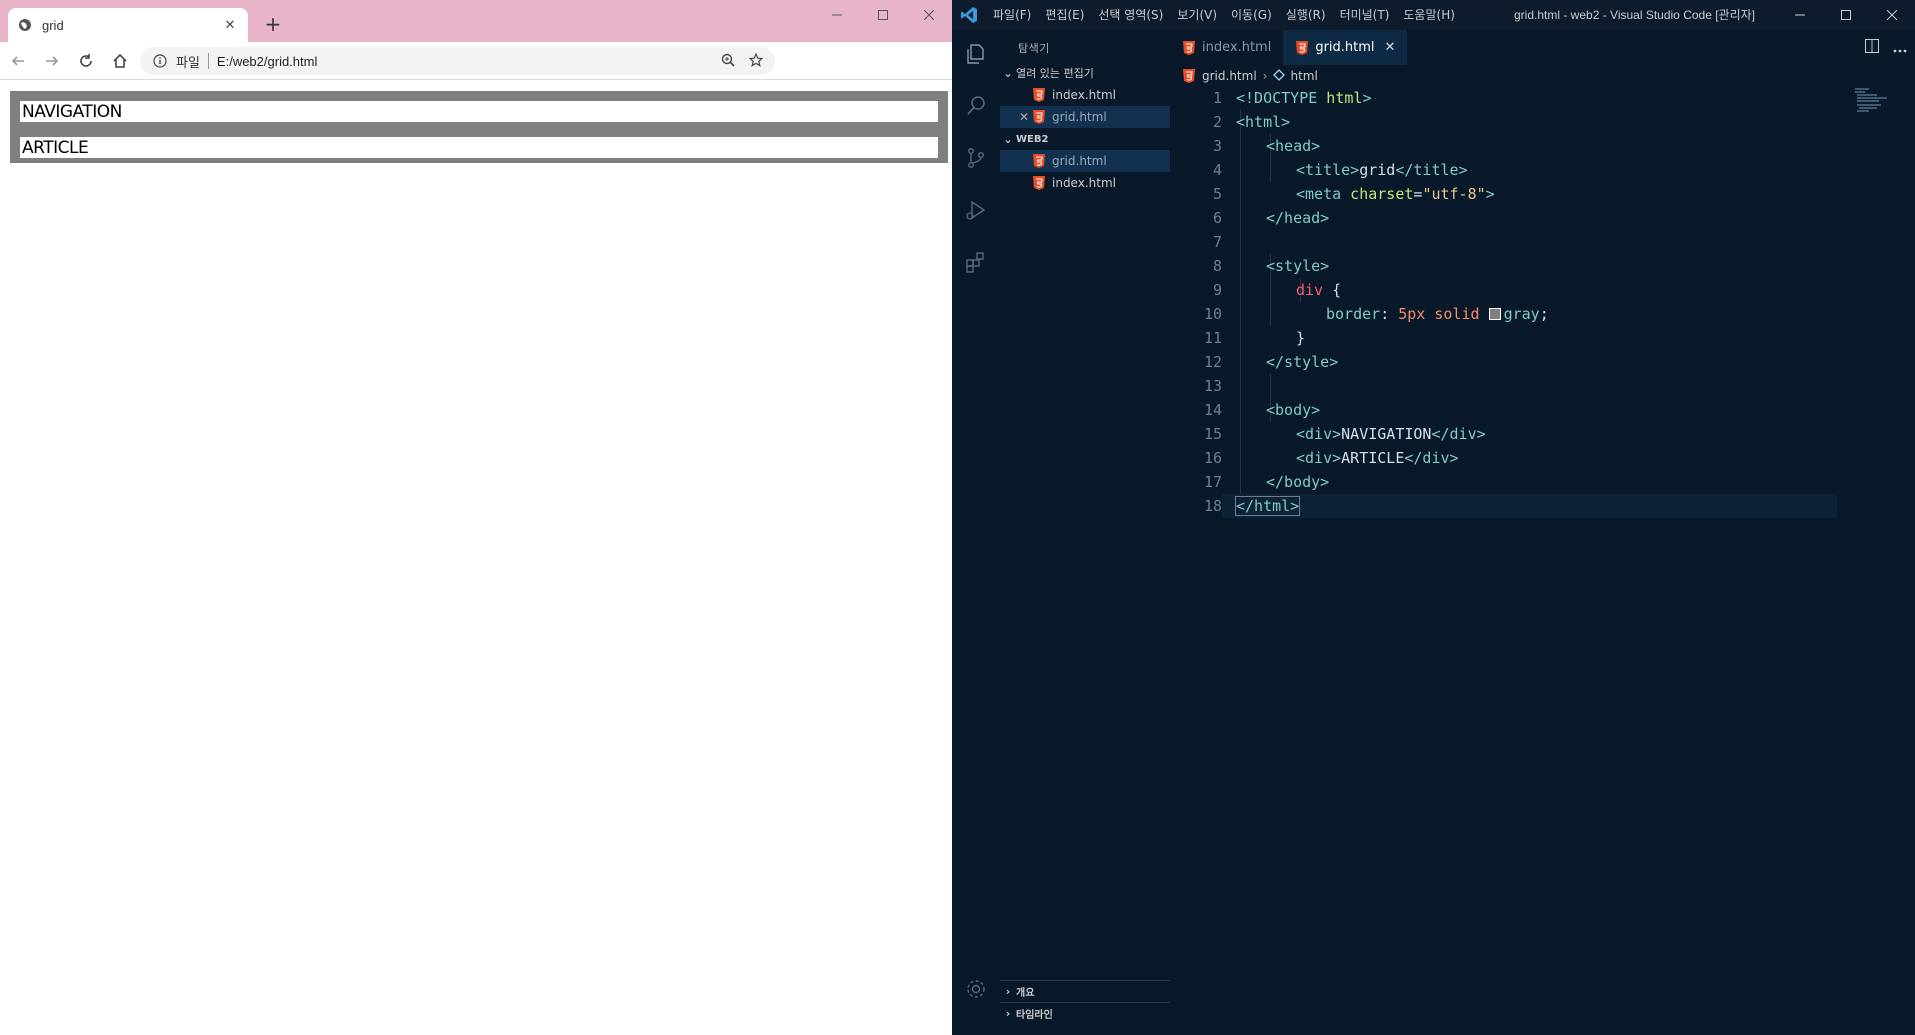 This screenshot has height=1035, width=1915. I want to click on tab-close-icon: ✕, so click(230, 25).